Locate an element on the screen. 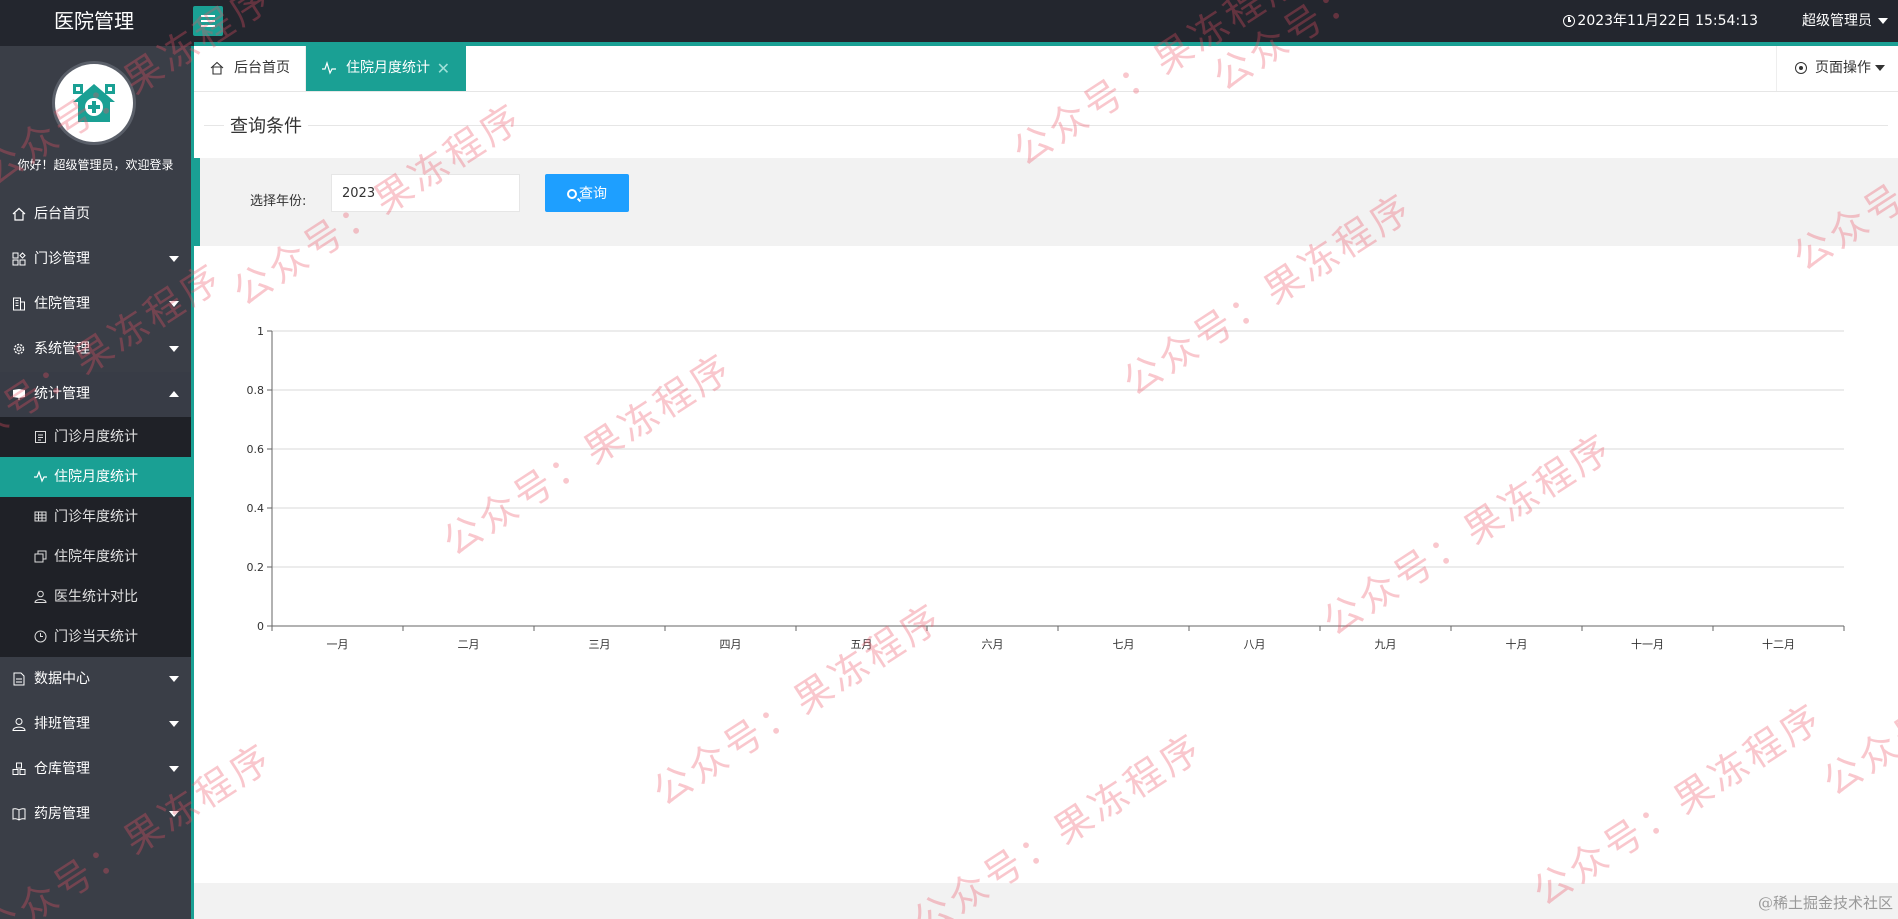 This screenshot has width=1898, height=919. query-button: 查询 is located at coordinates (587, 193).